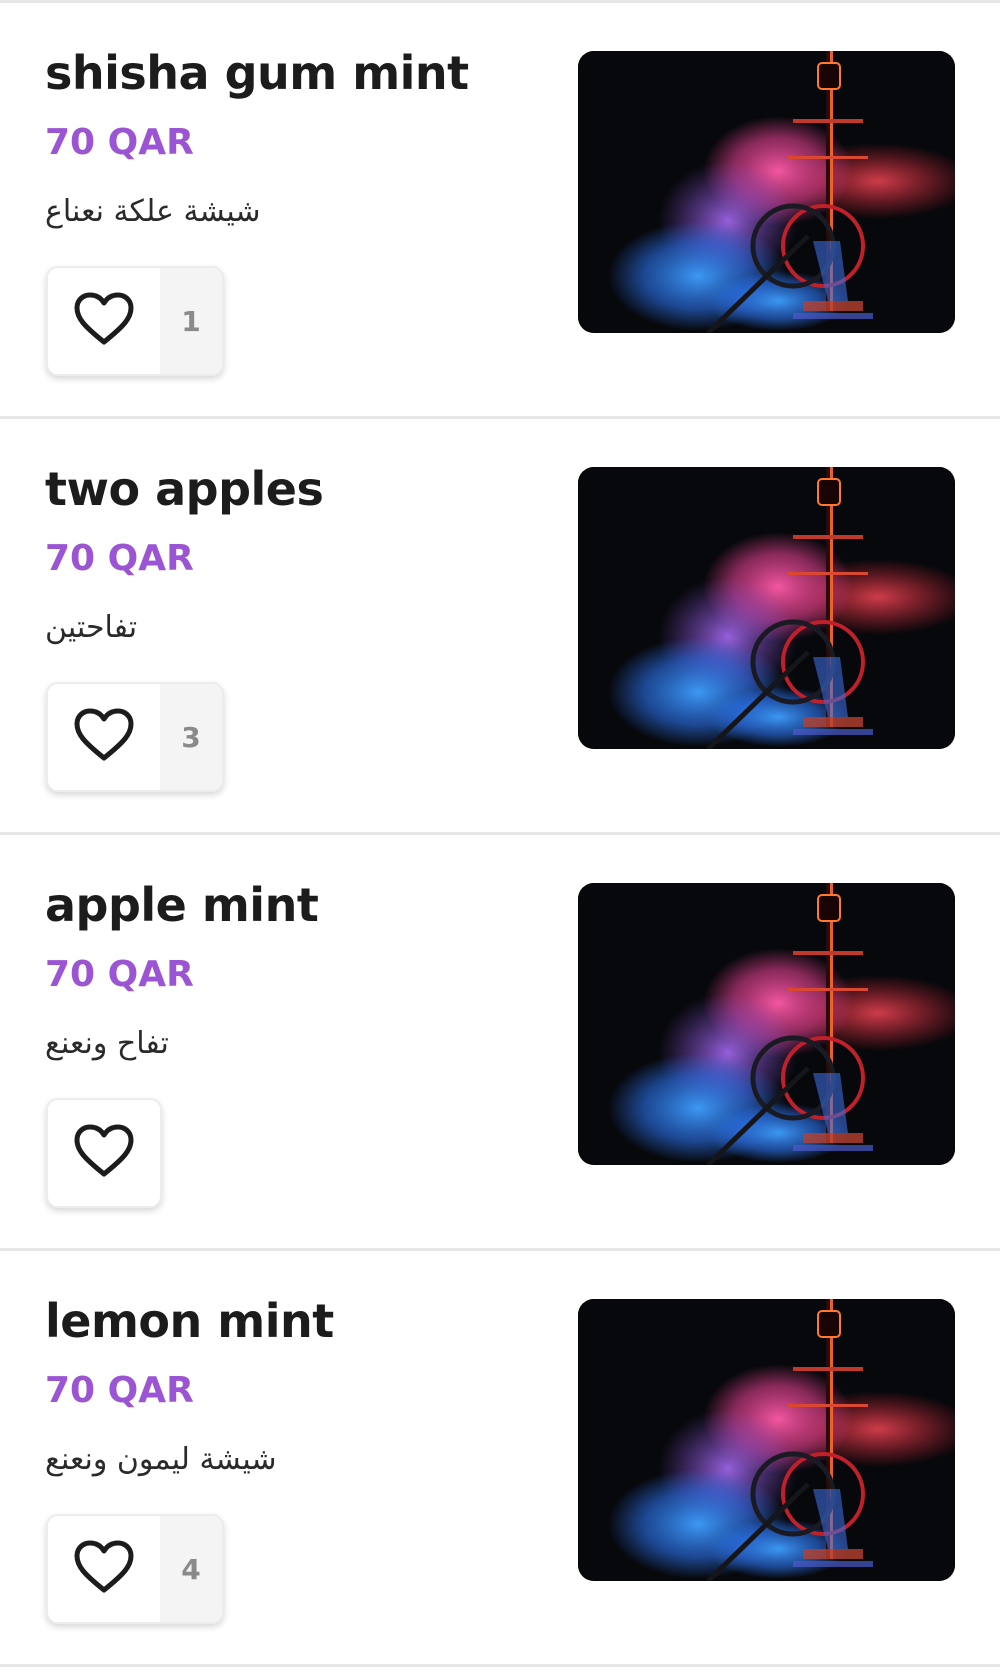  What do you see at coordinates (161, 1459) in the screenshot?
I see `item-description: شيشة ليمون ونعنع` at bounding box center [161, 1459].